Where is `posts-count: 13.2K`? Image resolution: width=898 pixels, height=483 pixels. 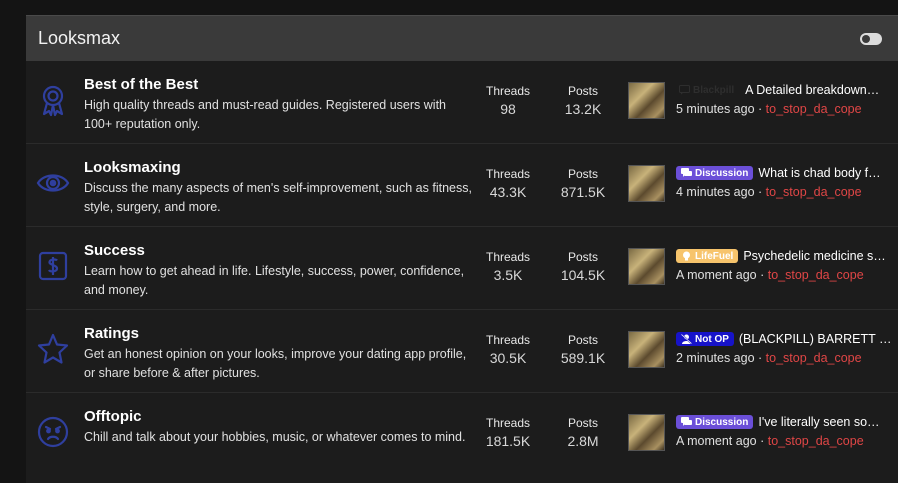
posts-count: 13.2K is located at coordinates (583, 109).